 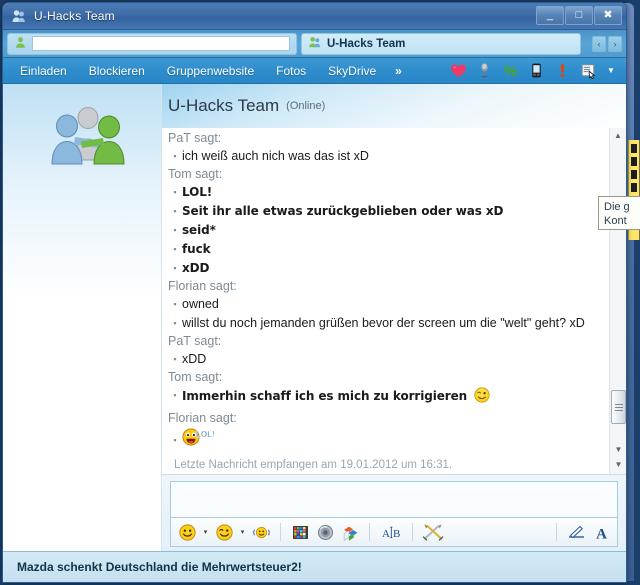 I want to click on close-button: ✖, so click(x=608, y=15).